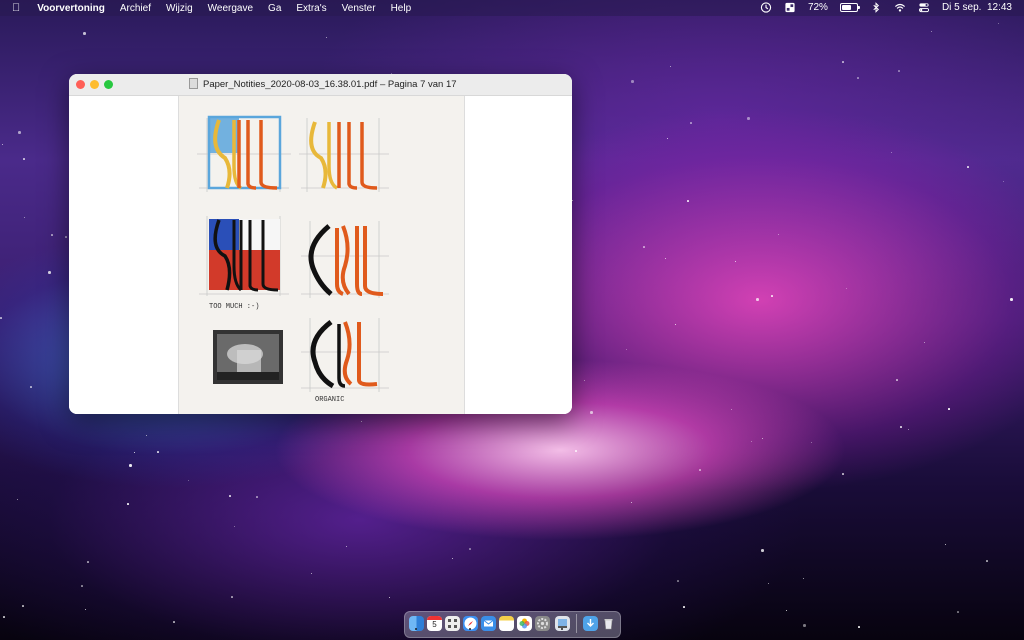 This screenshot has height=640, width=1024. Describe the element at coordinates (274, 8) in the screenshot. I see `menu-ga: Ga` at that location.